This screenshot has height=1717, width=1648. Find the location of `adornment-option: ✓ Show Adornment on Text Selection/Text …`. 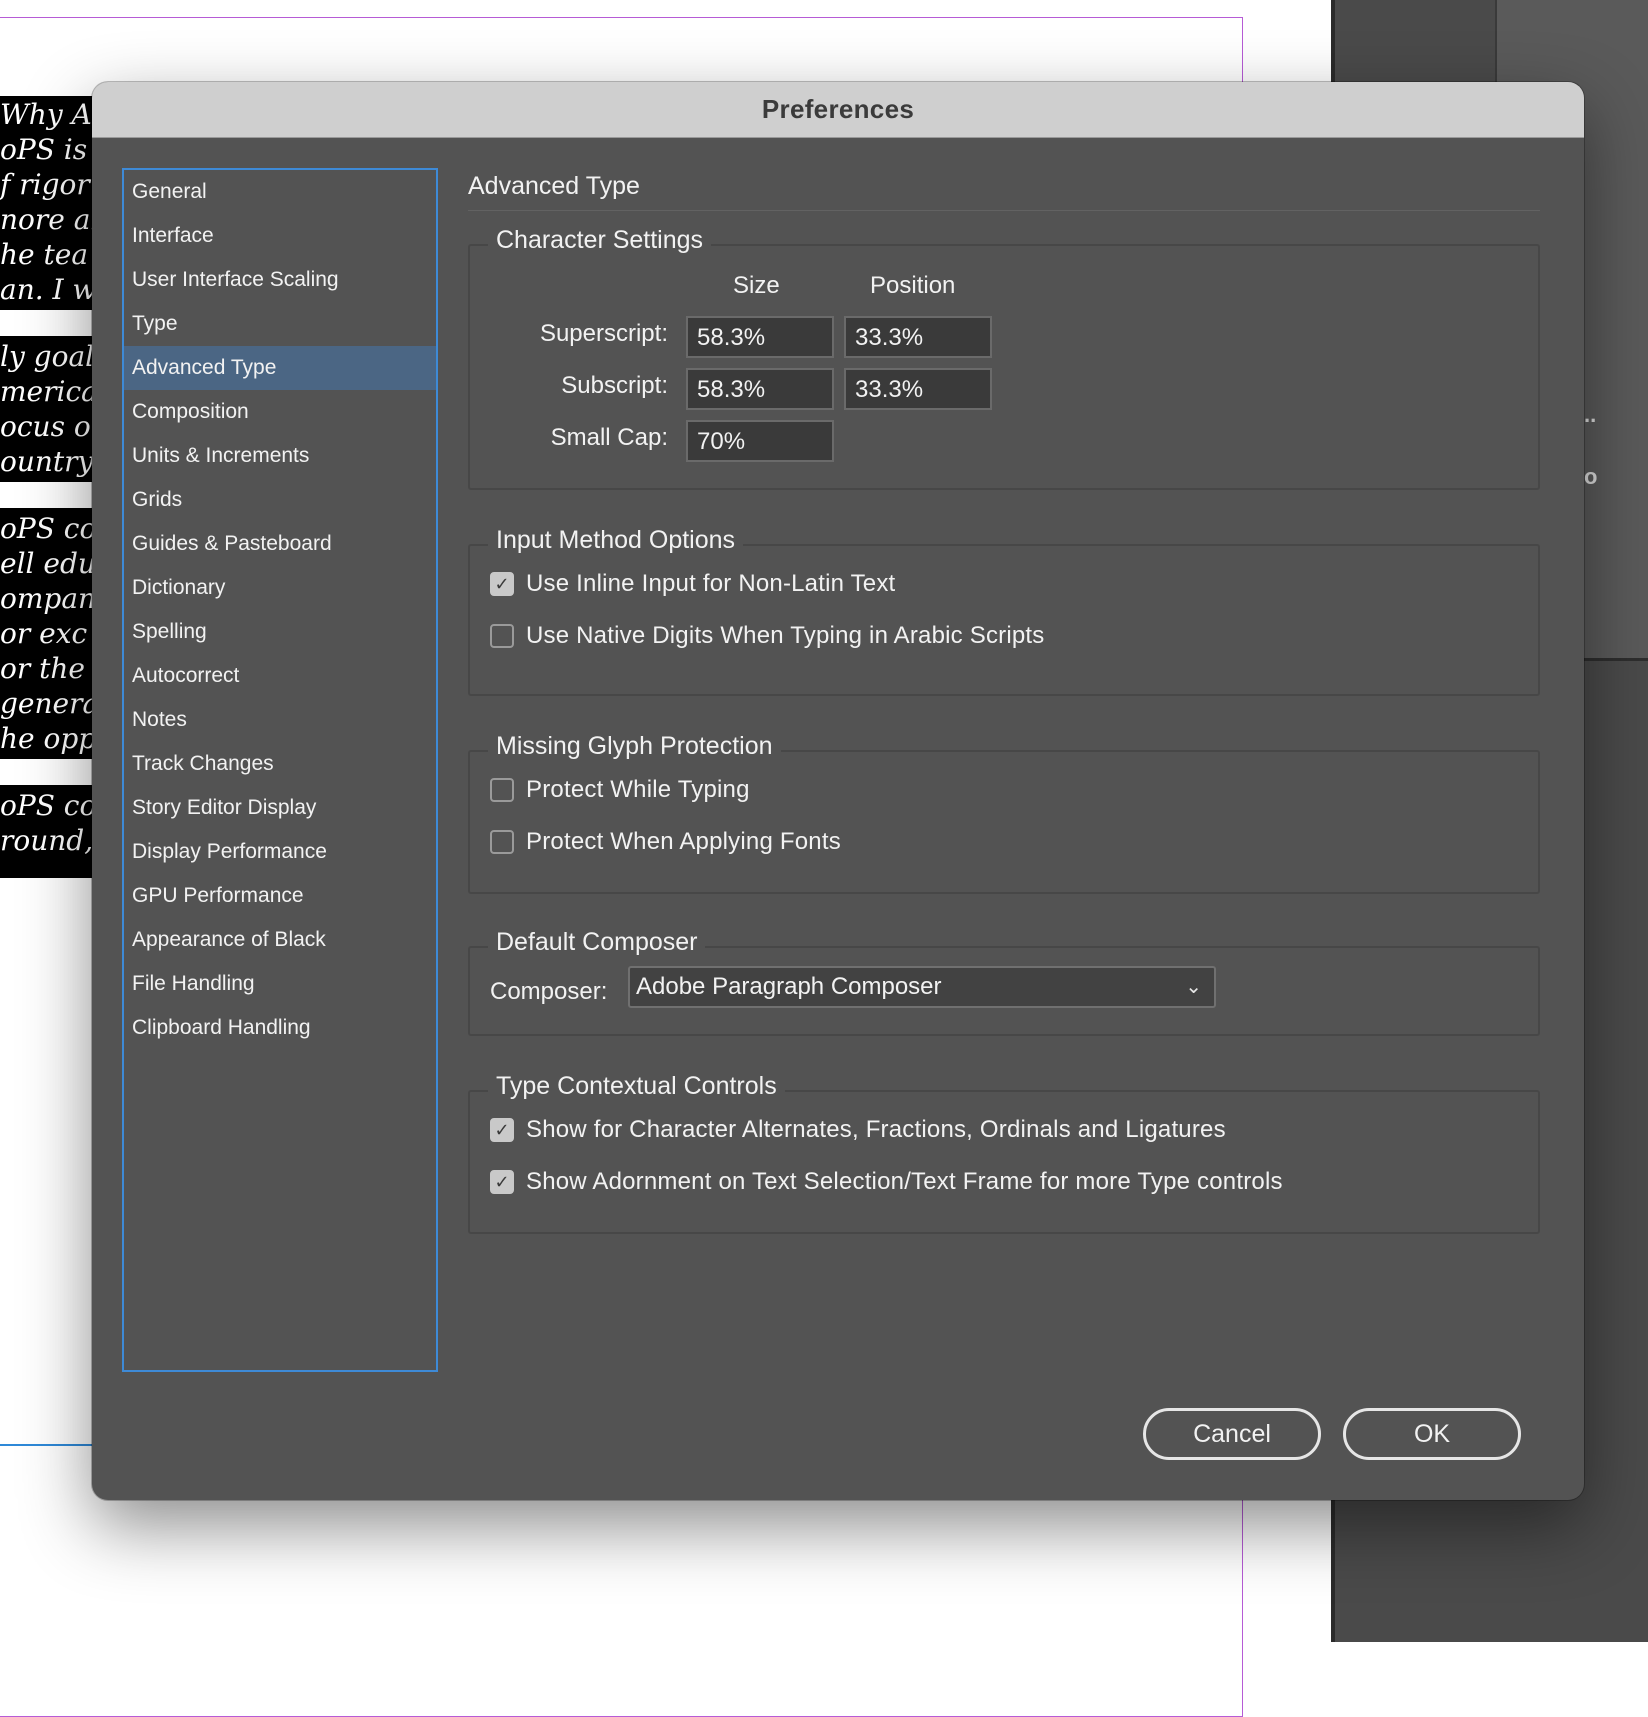

adornment-option: ✓ Show Adornment on Text Selection/Text … is located at coordinates (886, 1182).